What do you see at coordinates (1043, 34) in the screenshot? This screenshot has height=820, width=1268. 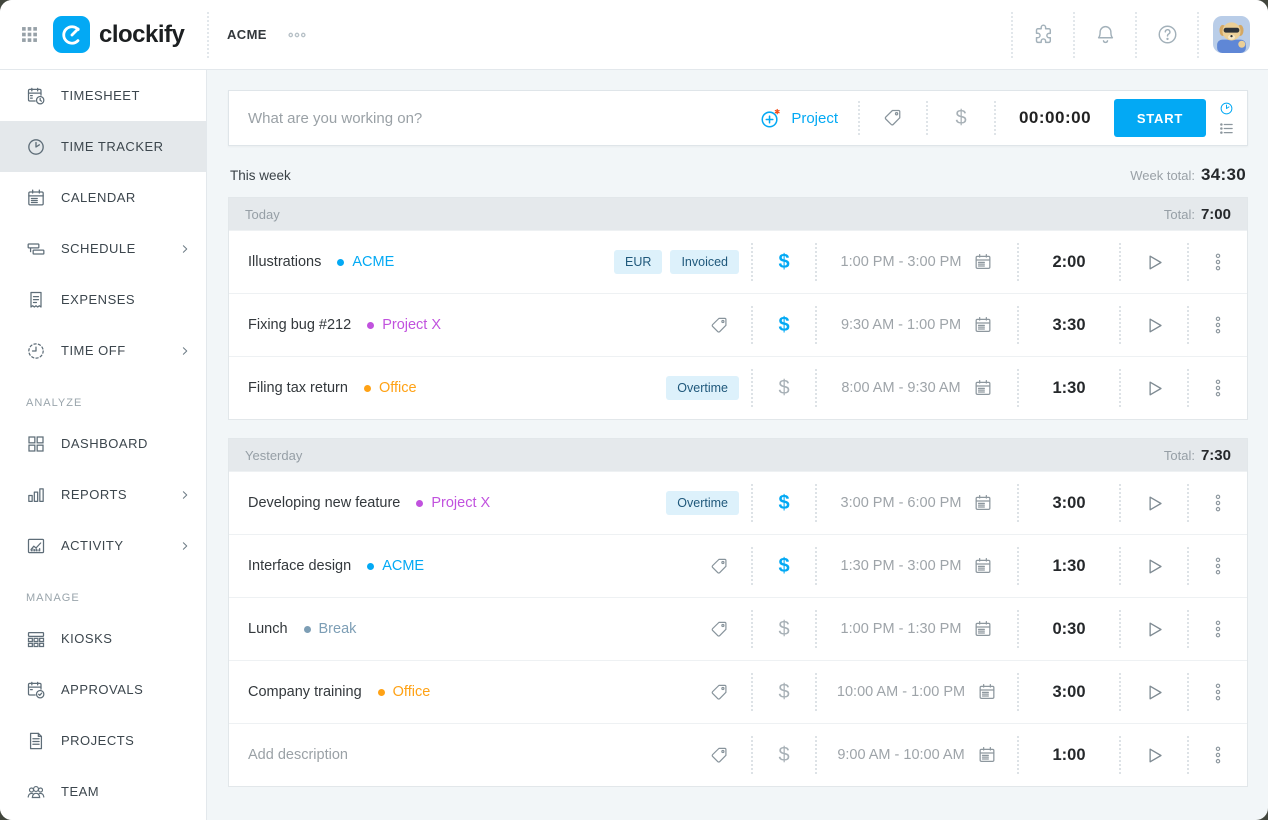 I see `integrations-button` at bounding box center [1043, 34].